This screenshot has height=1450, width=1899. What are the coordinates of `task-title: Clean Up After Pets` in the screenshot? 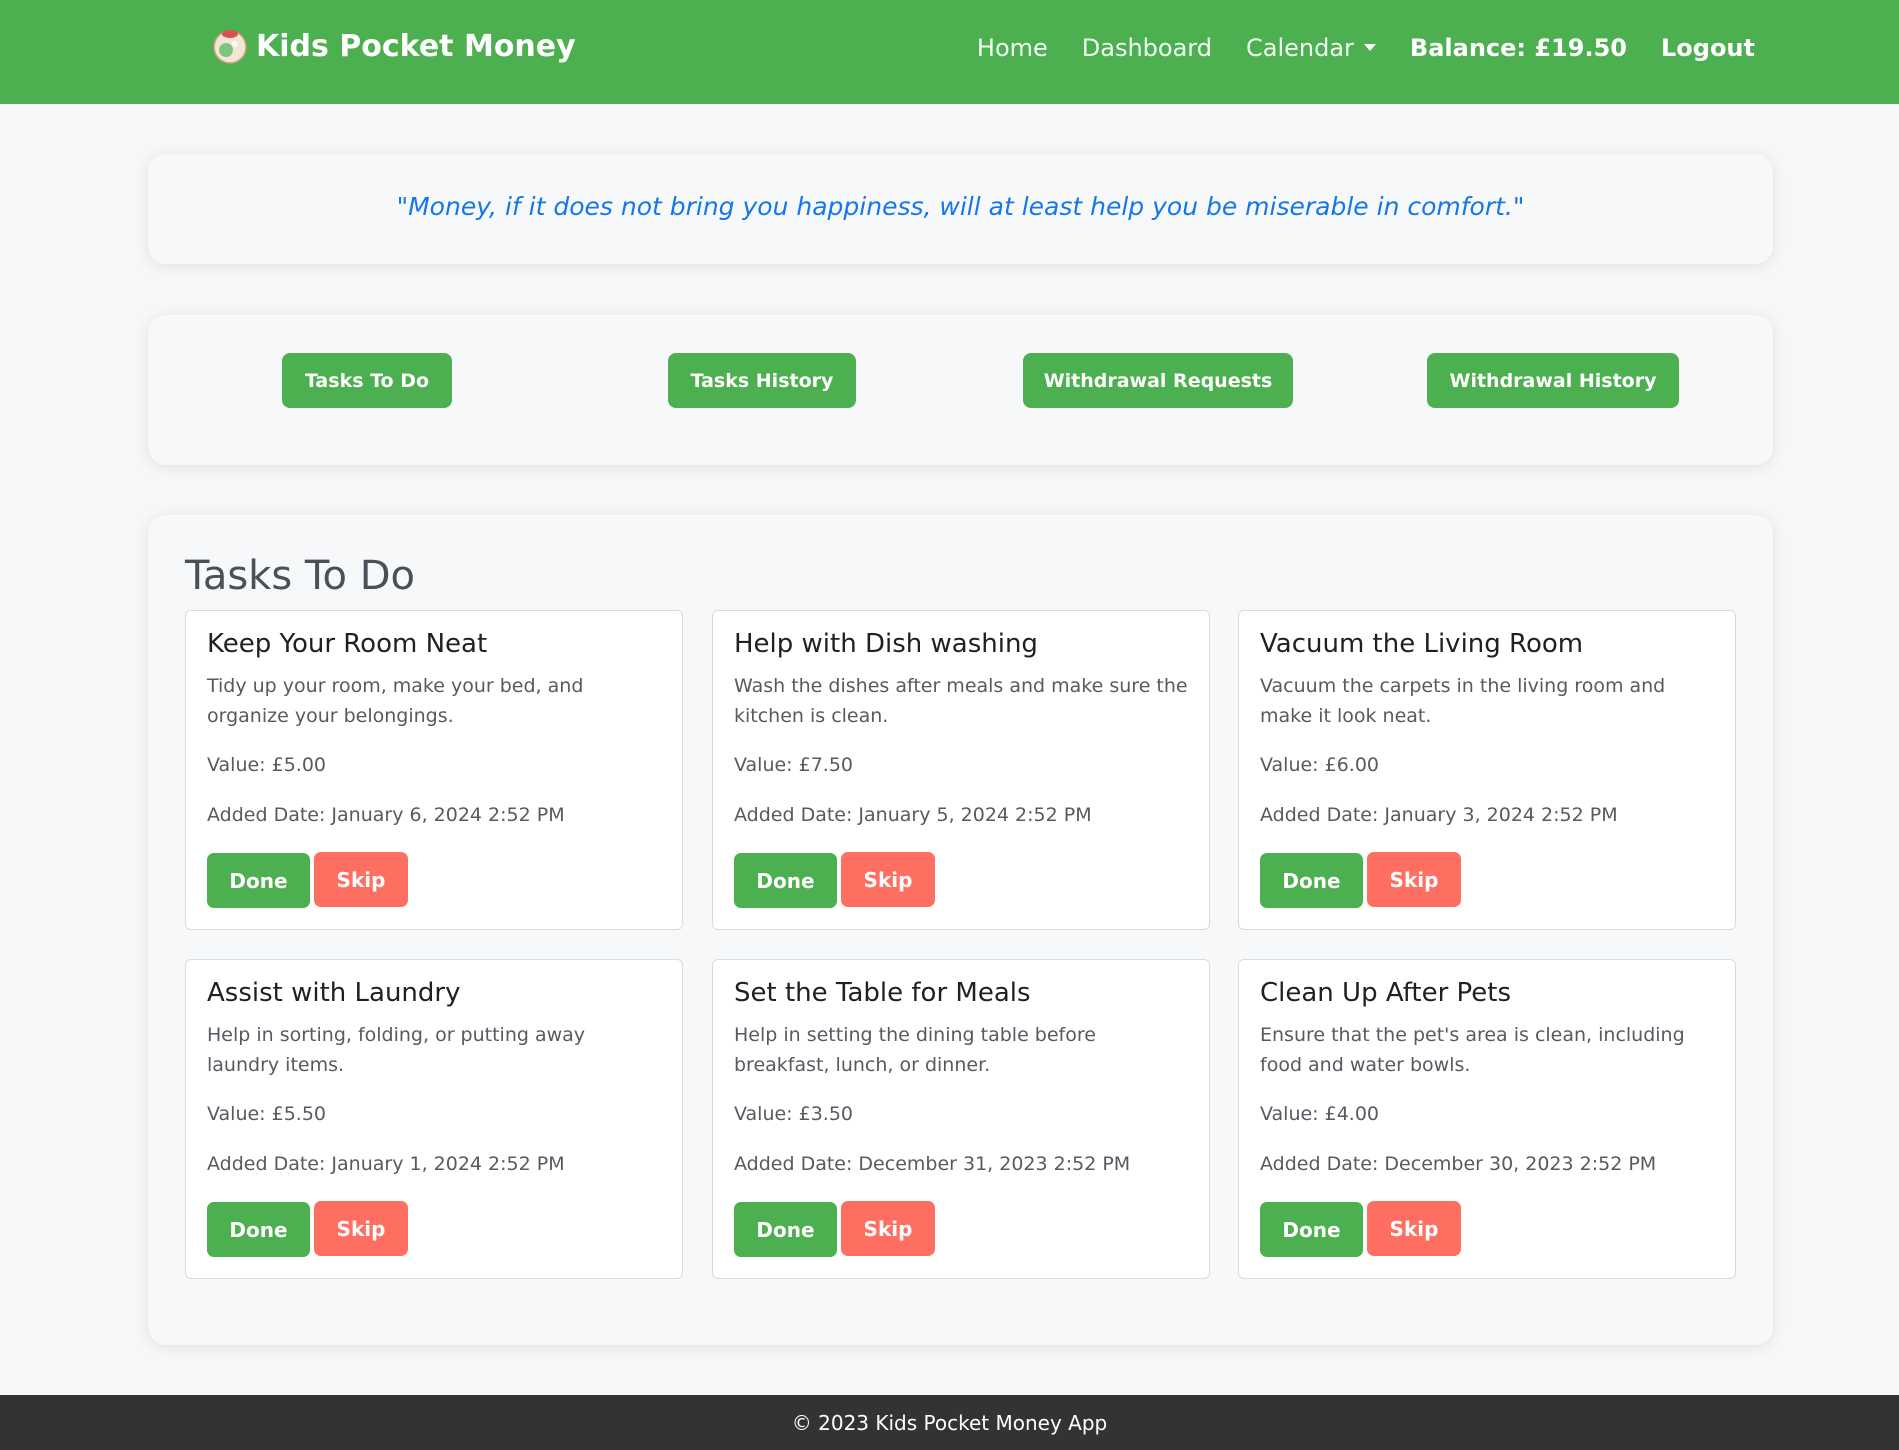 It's located at (1386, 993).